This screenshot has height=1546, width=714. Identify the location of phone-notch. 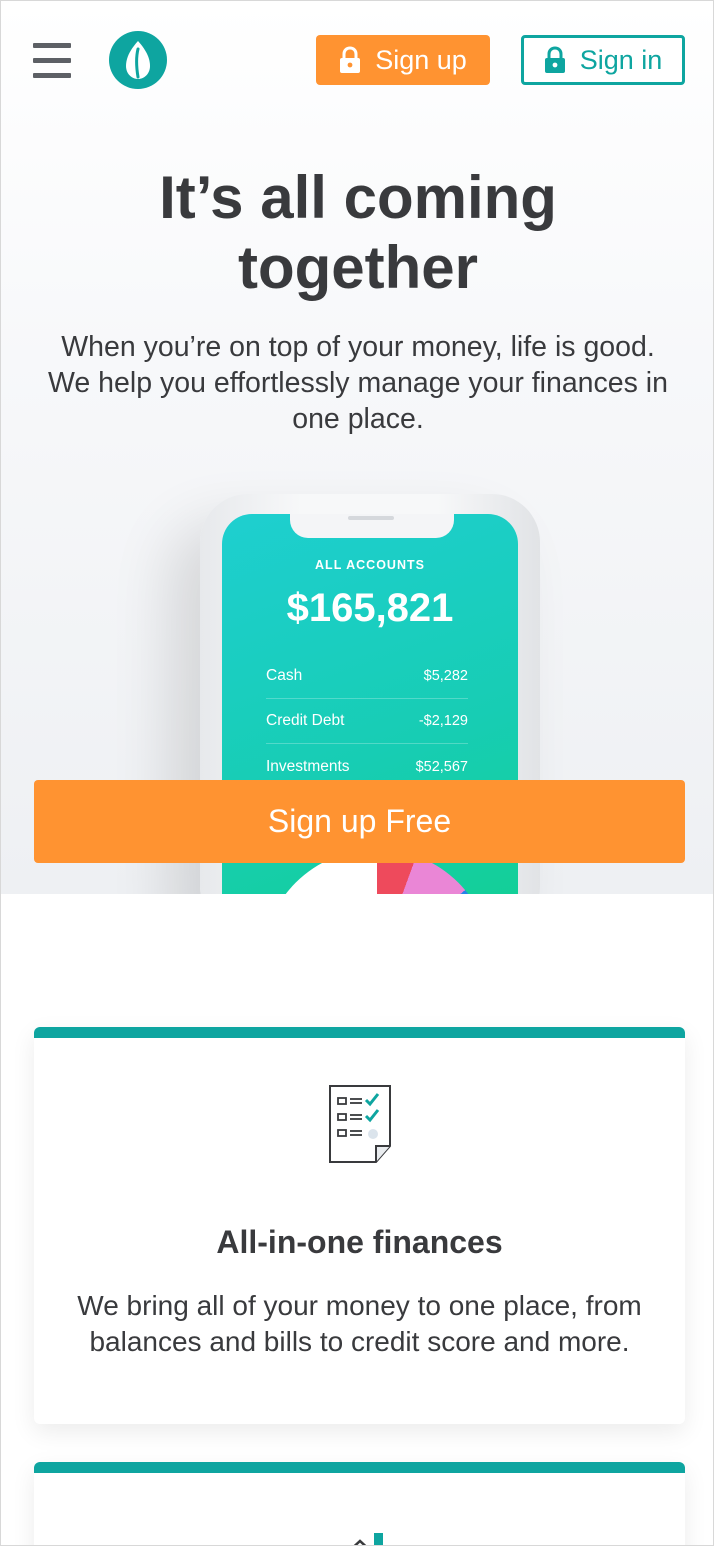
(372, 526).